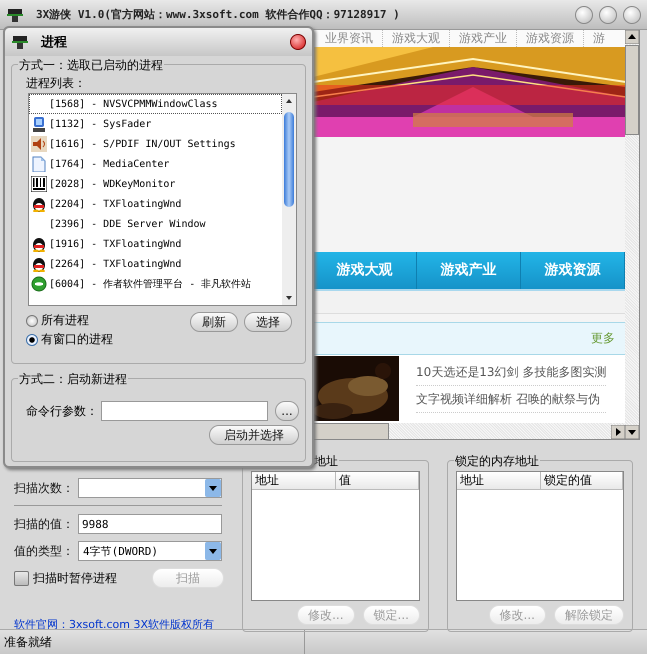 The height and width of the screenshot is (654, 647). Describe the element at coordinates (511, 402) in the screenshot. I see `news-link: 文字视频详细解析 召唤的献祭与伪` at that location.